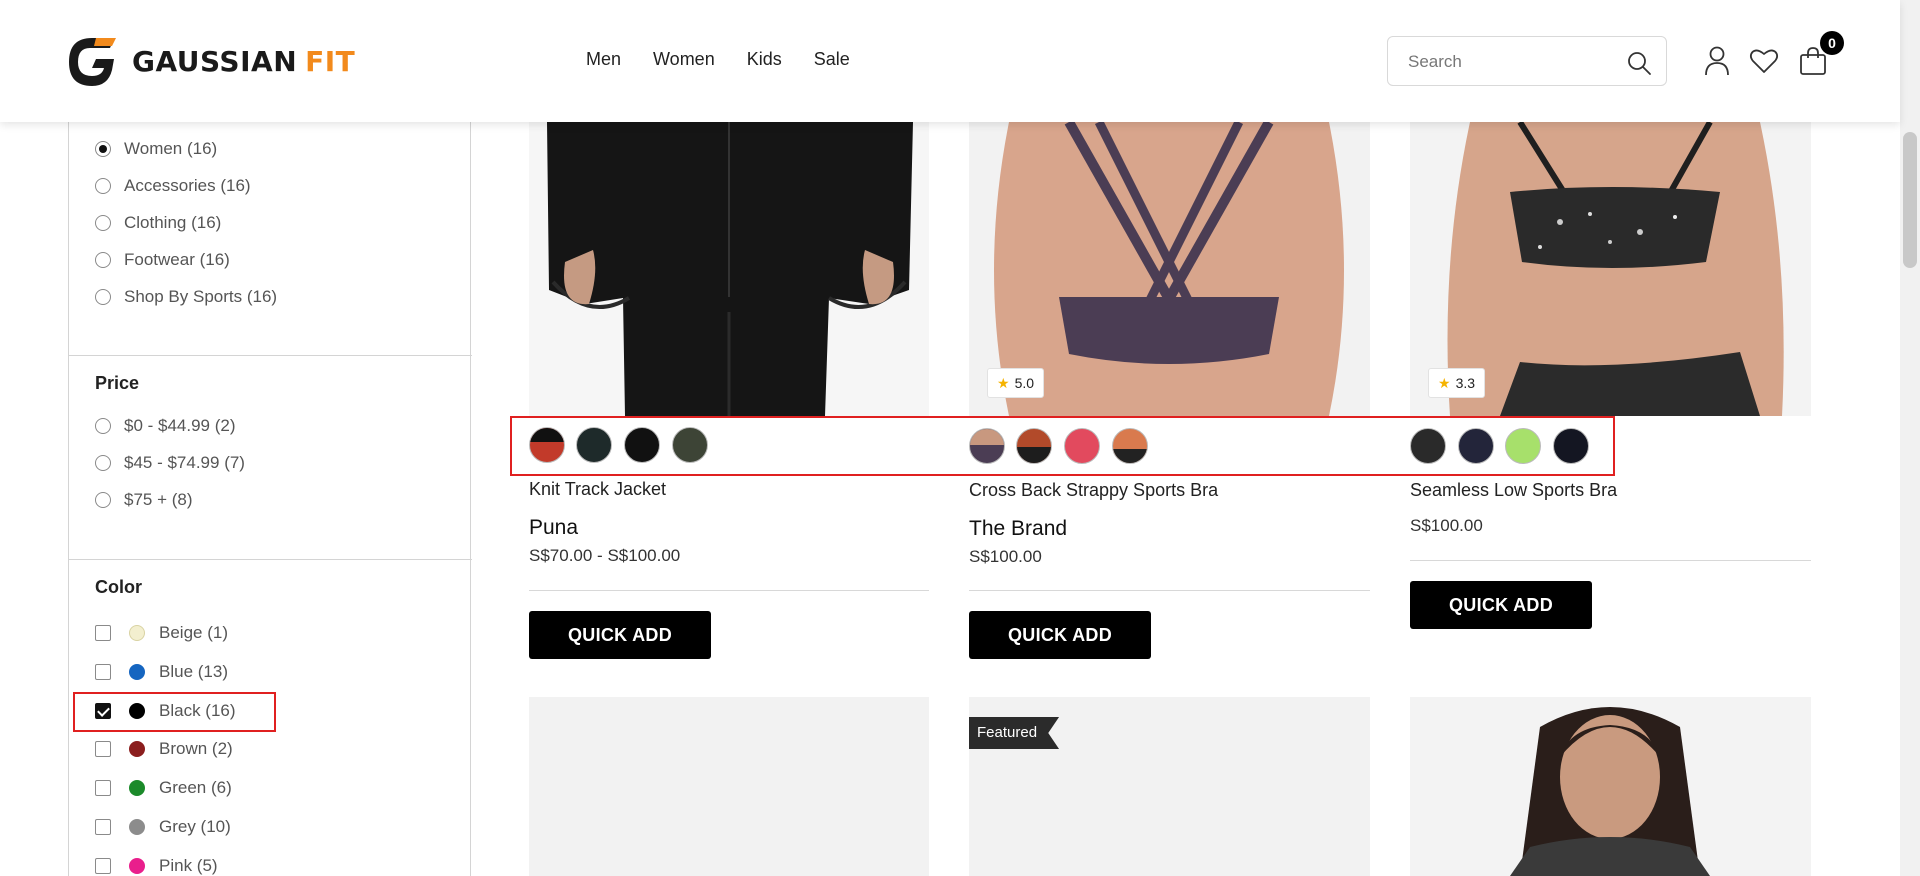 This screenshot has width=1920, height=876. I want to click on category-option-shop-by-sports: Shop By Sports (16), so click(186, 297).